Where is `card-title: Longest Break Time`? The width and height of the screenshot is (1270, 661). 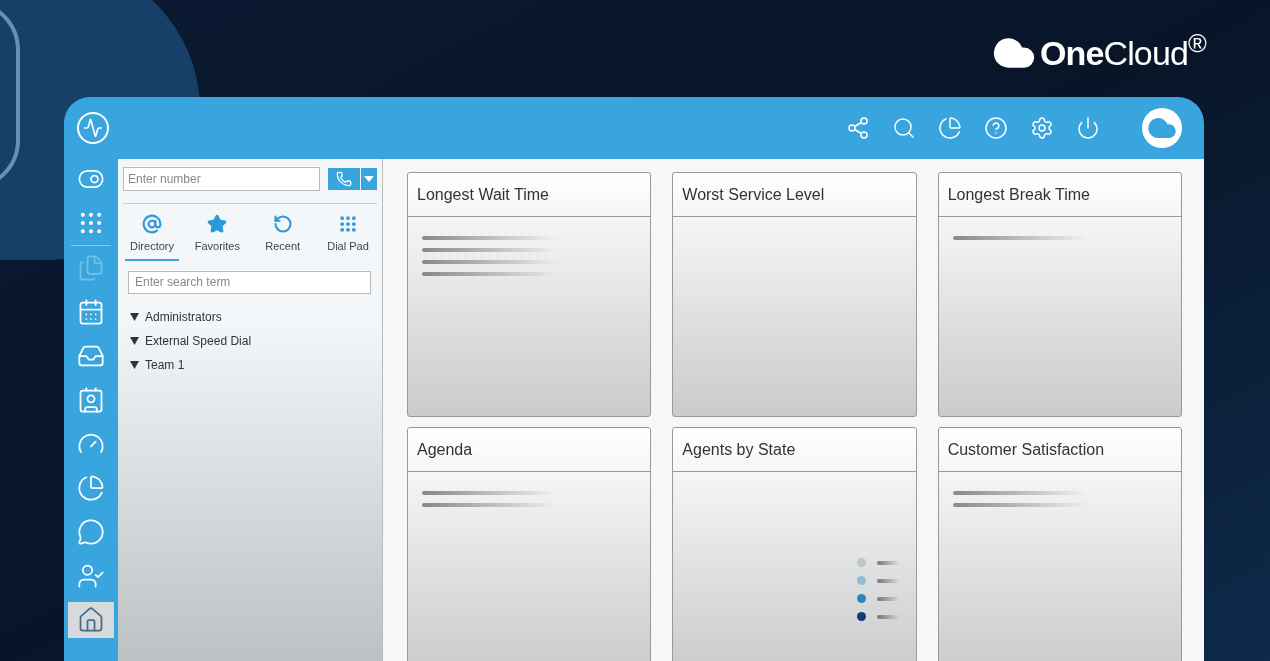
card-title: Longest Break Time is located at coordinates (1018, 194).